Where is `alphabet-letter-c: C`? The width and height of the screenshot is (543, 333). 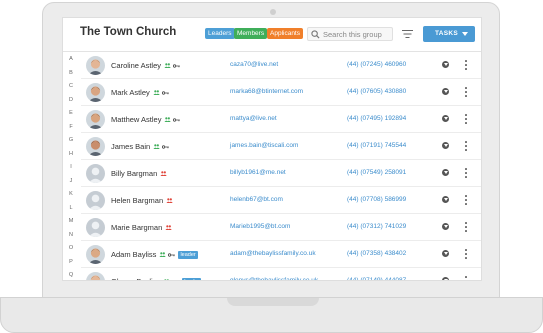 alphabet-letter-c: C is located at coordinates (71, 86).